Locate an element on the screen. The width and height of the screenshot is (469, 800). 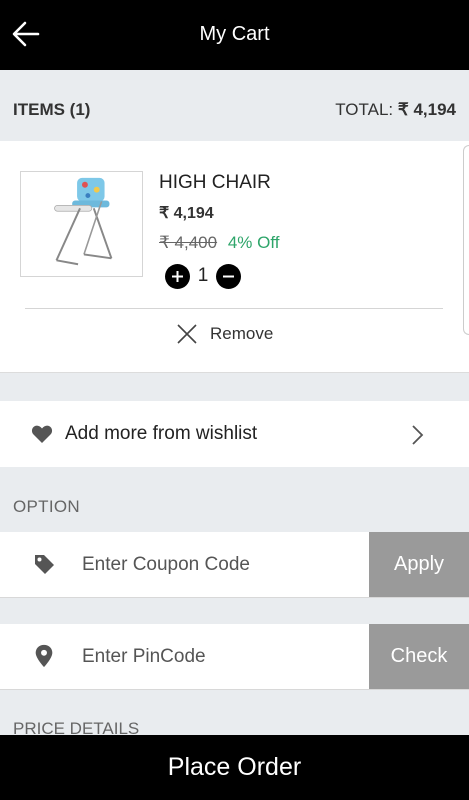
apply-coupon-button: Apply is located at coordinates (419, 564).